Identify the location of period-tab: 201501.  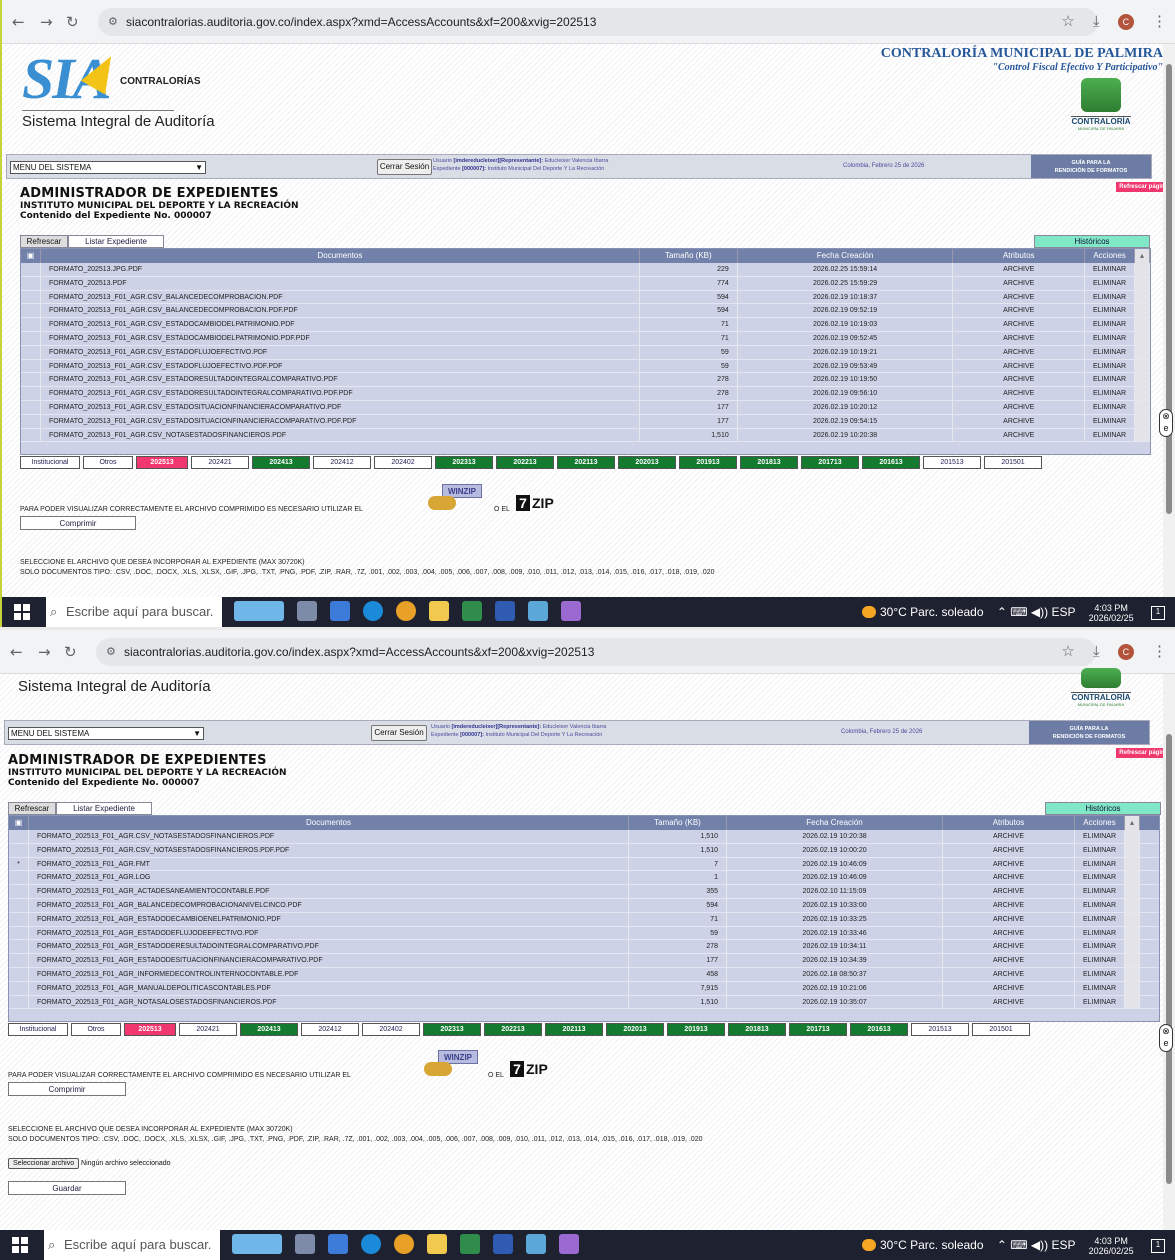
(1013, 462).